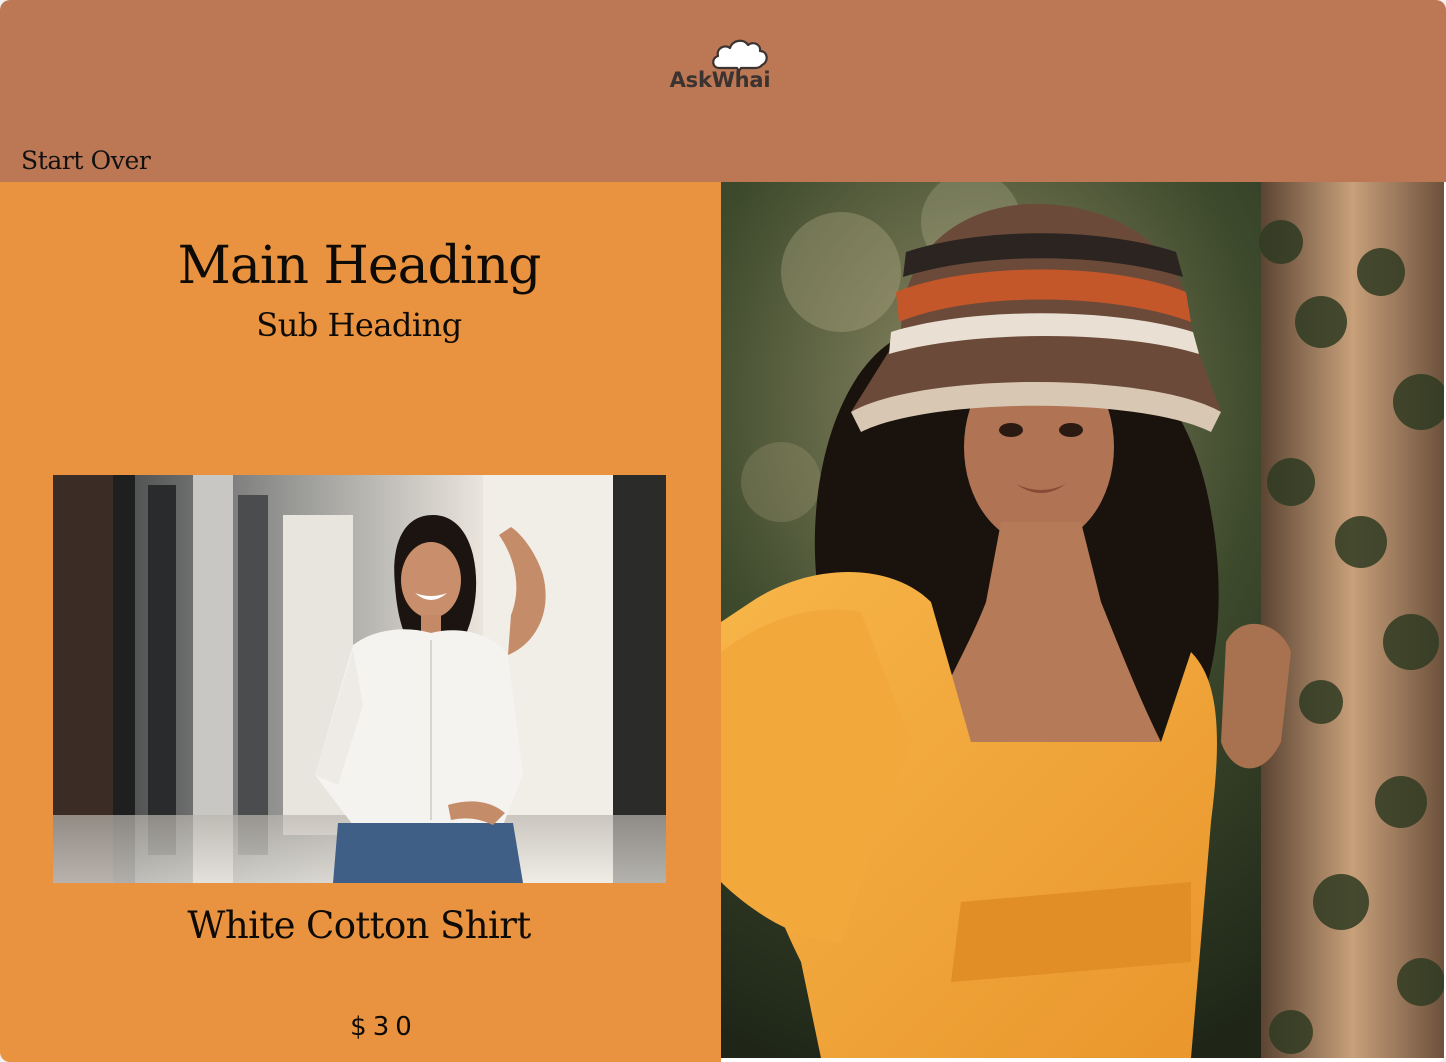  I want to click on brand-logo: AskWhai, so click(721, 68).